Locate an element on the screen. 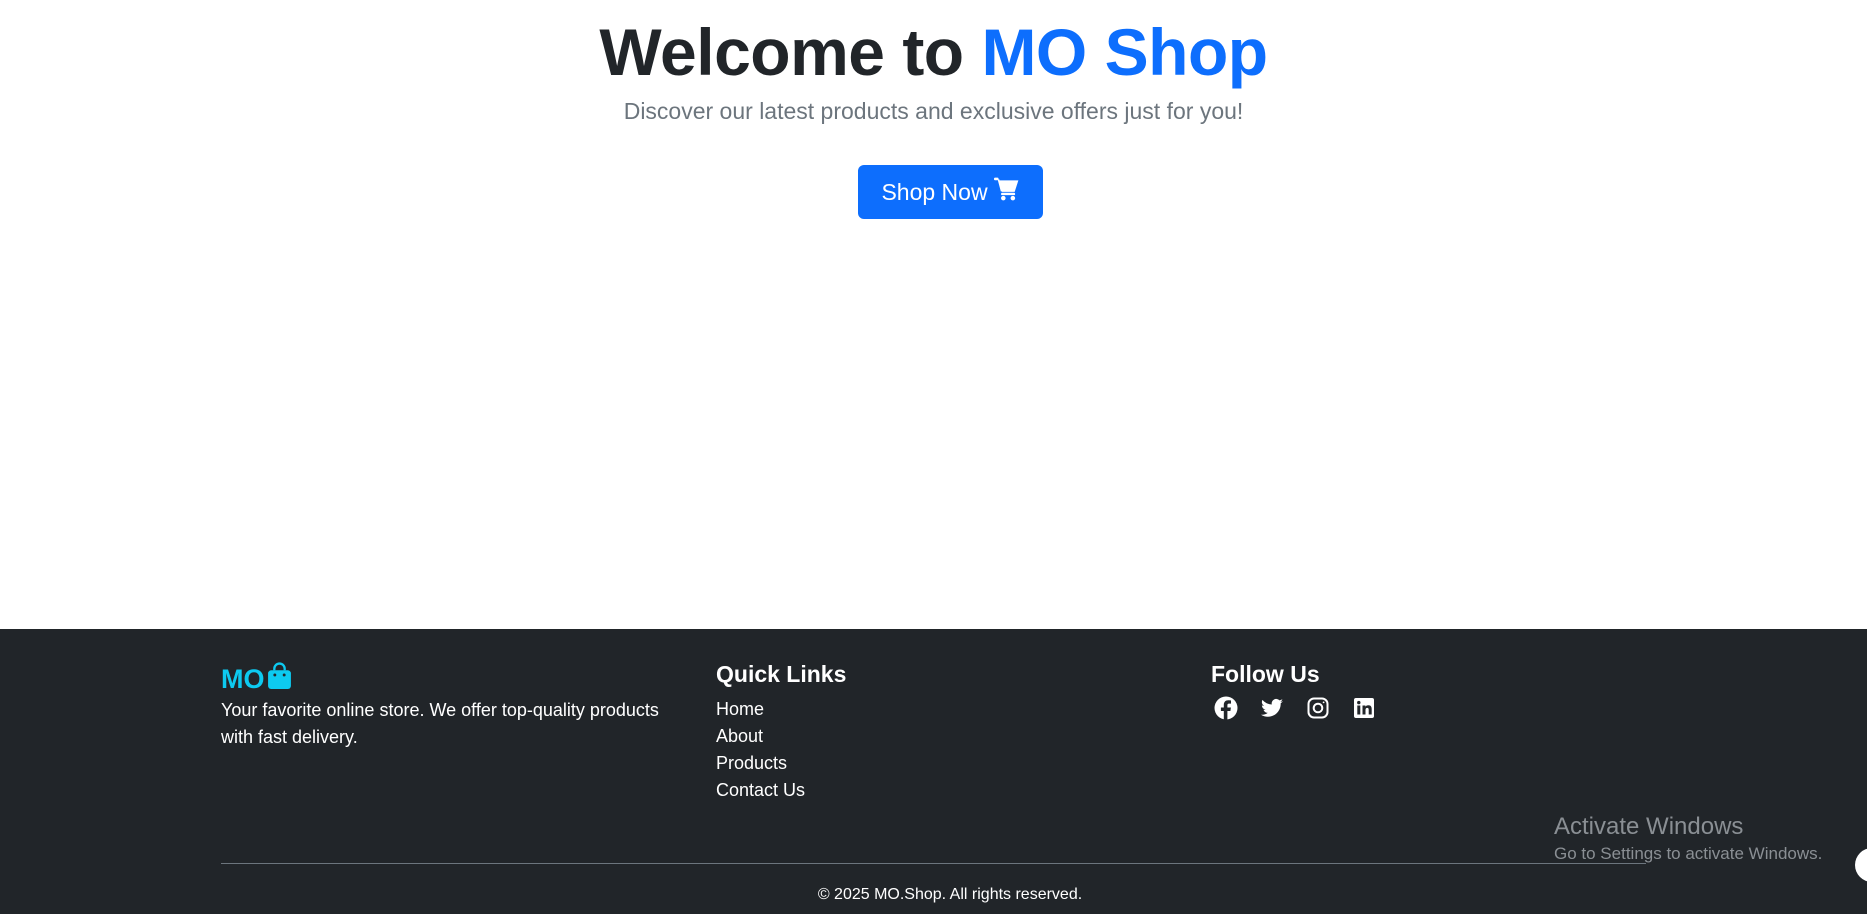  footer-link-about: About is located at coordinates (781, 736).